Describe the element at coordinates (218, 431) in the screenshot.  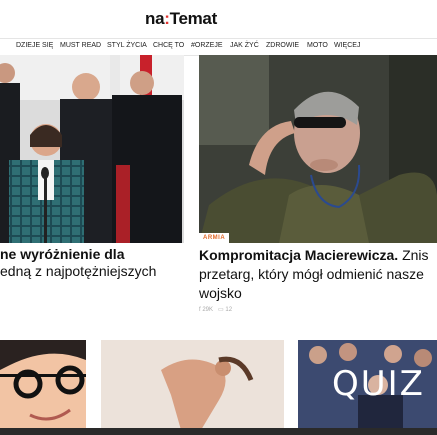
I see `bottom-bar` at that location.